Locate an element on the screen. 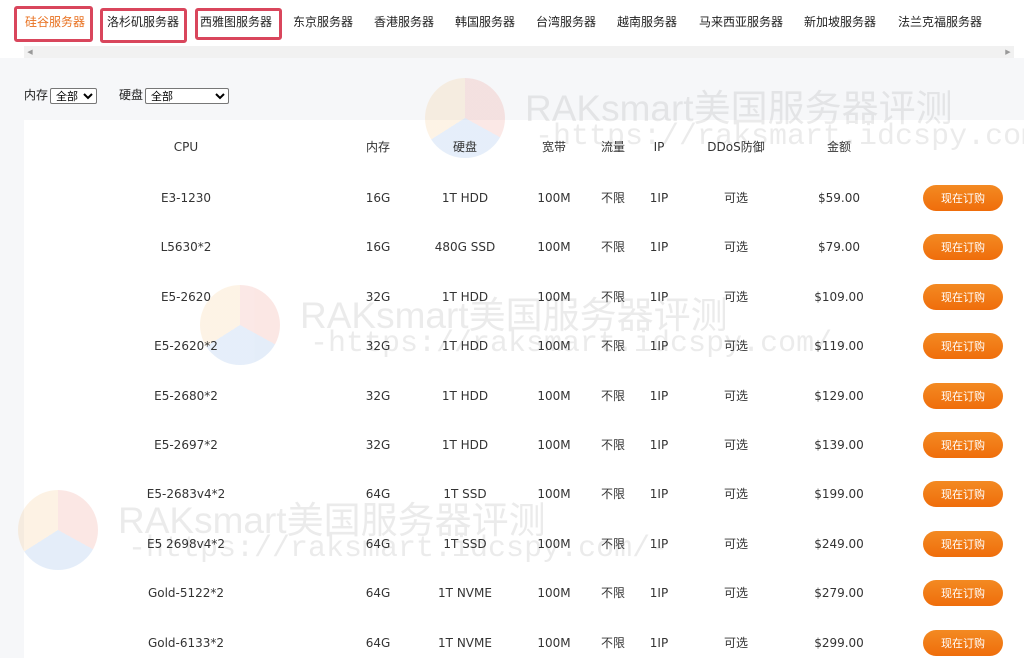  cell-disk: 480G SSD is located at coordinates (465, 247).